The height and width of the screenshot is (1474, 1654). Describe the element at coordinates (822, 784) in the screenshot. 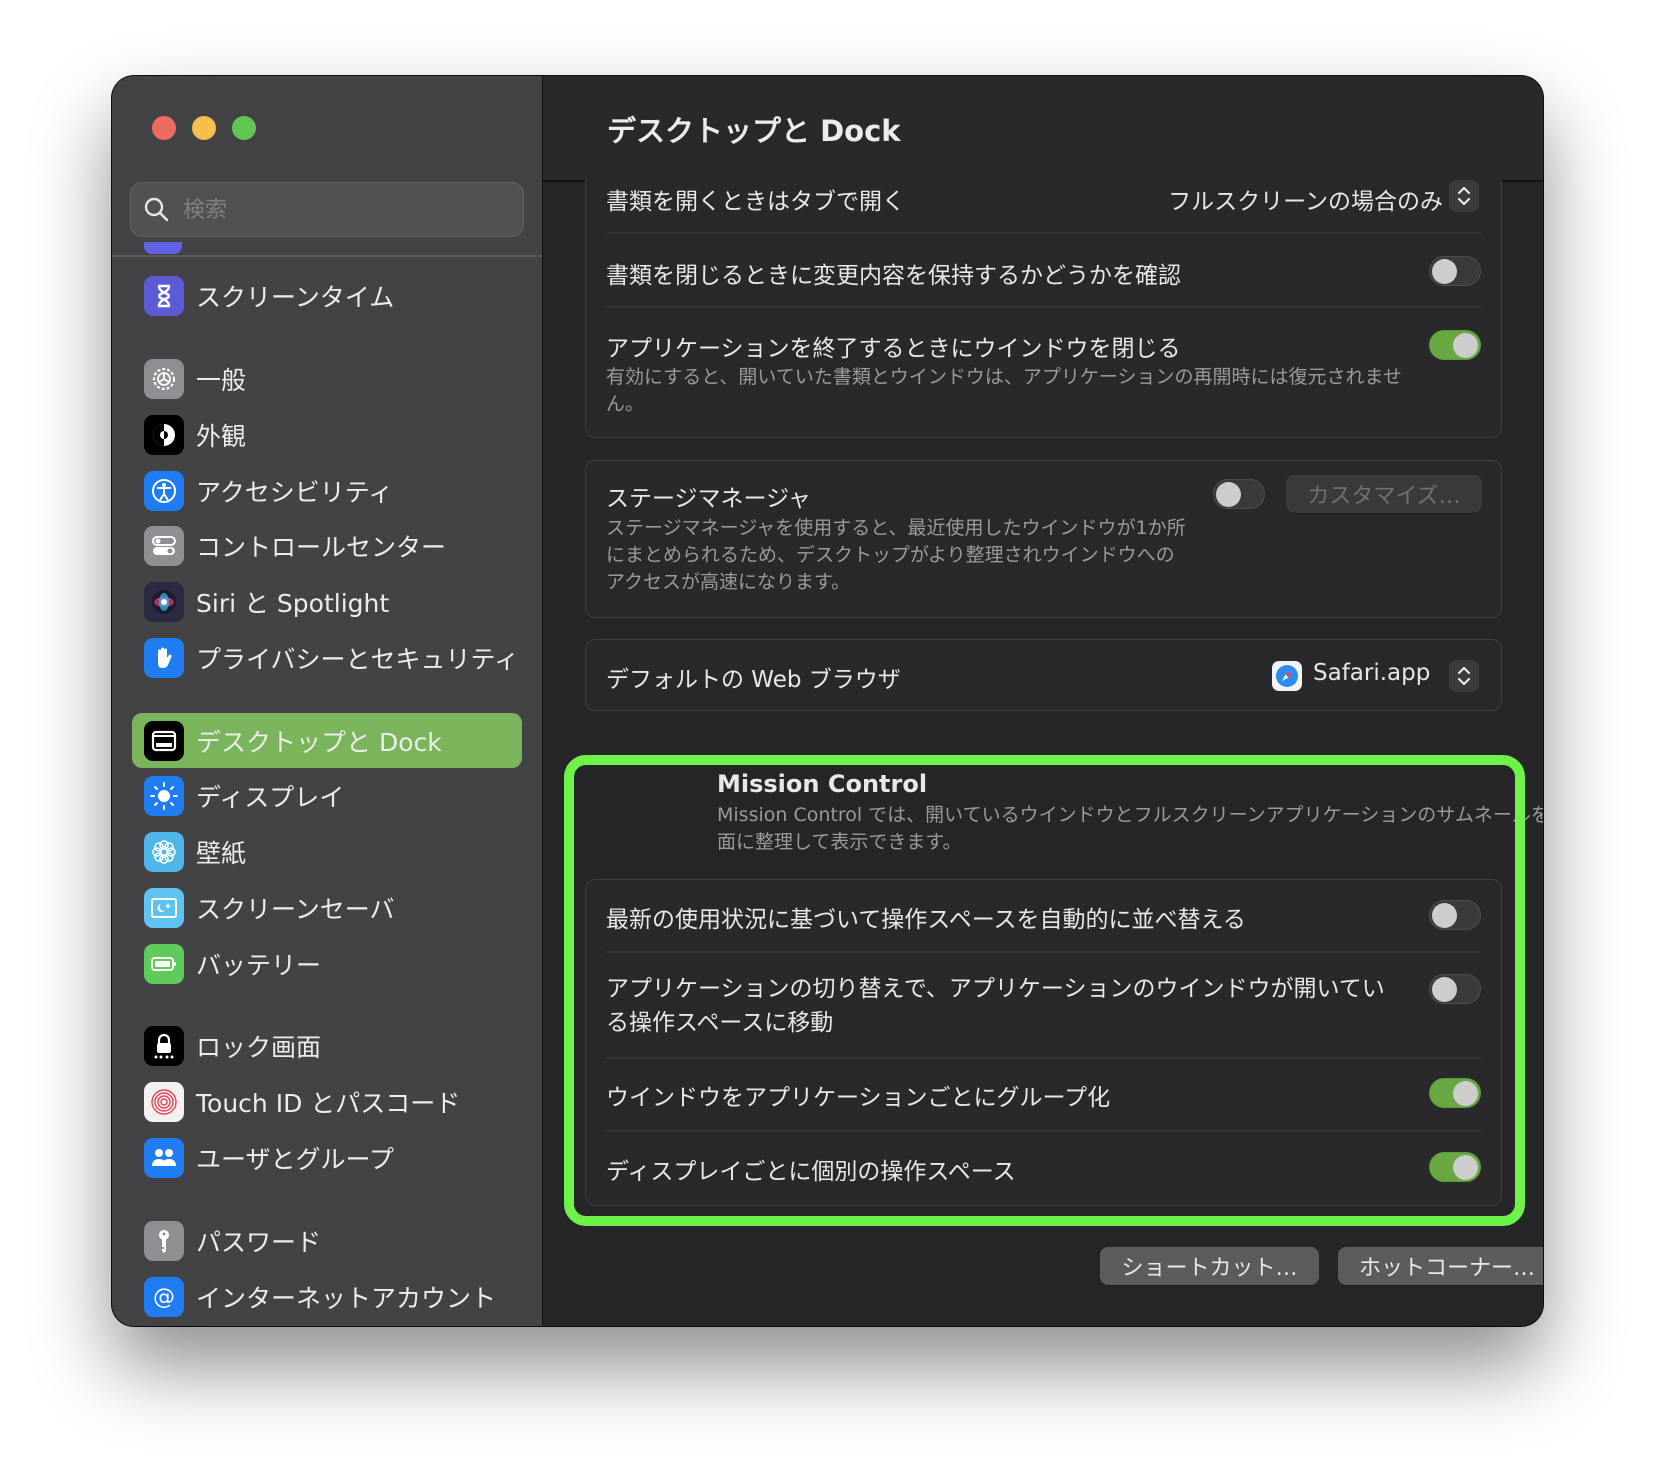

I see `mission-control-title: Mission Control` at that location.